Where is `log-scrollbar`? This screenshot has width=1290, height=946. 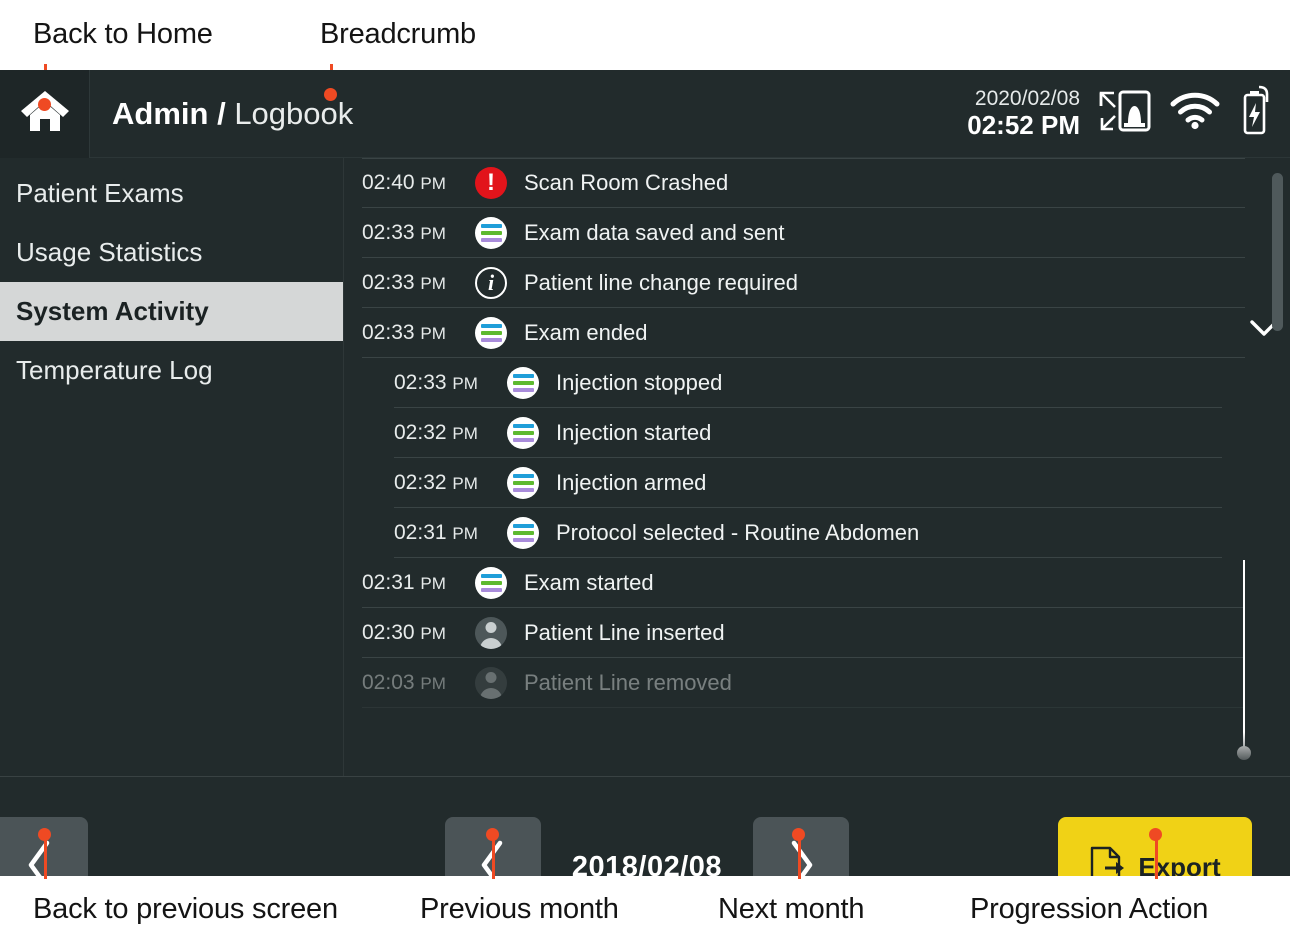 log-scrollbar is located at coordinates (1277, 467).